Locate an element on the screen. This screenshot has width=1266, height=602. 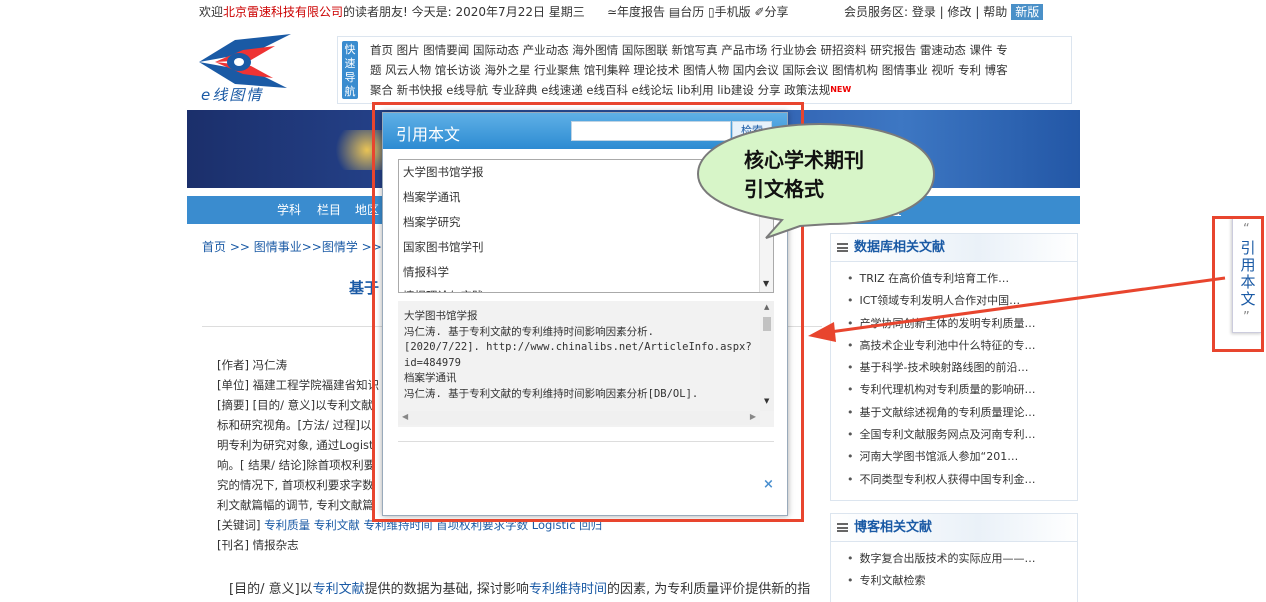
menu-item-column: 栏目 is located at coordinates (329, 210).